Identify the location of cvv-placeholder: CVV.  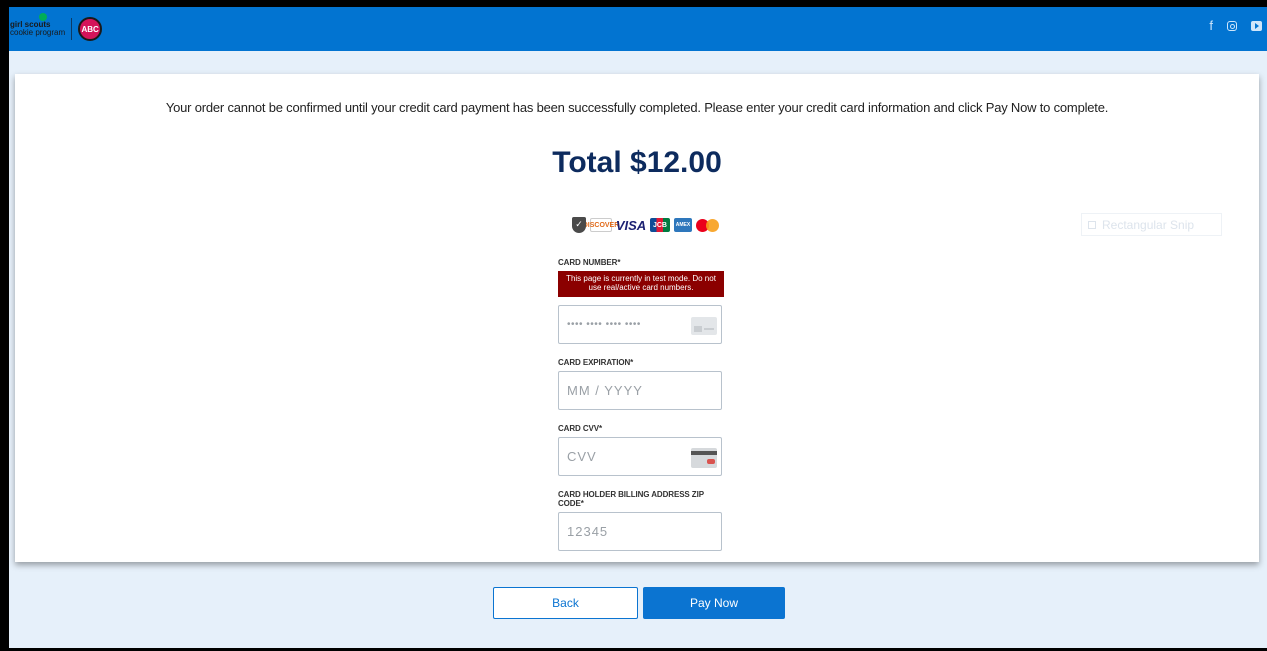
(582, 456).